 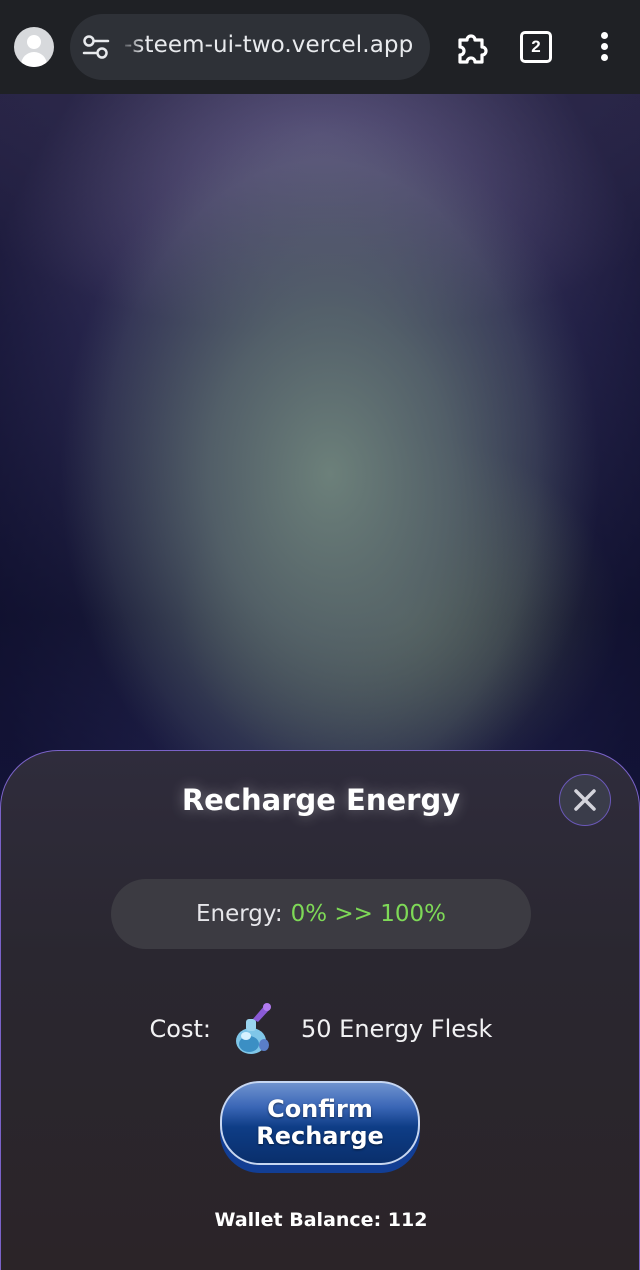 I want to click on extensions-icon, so click(x=473, y=47).